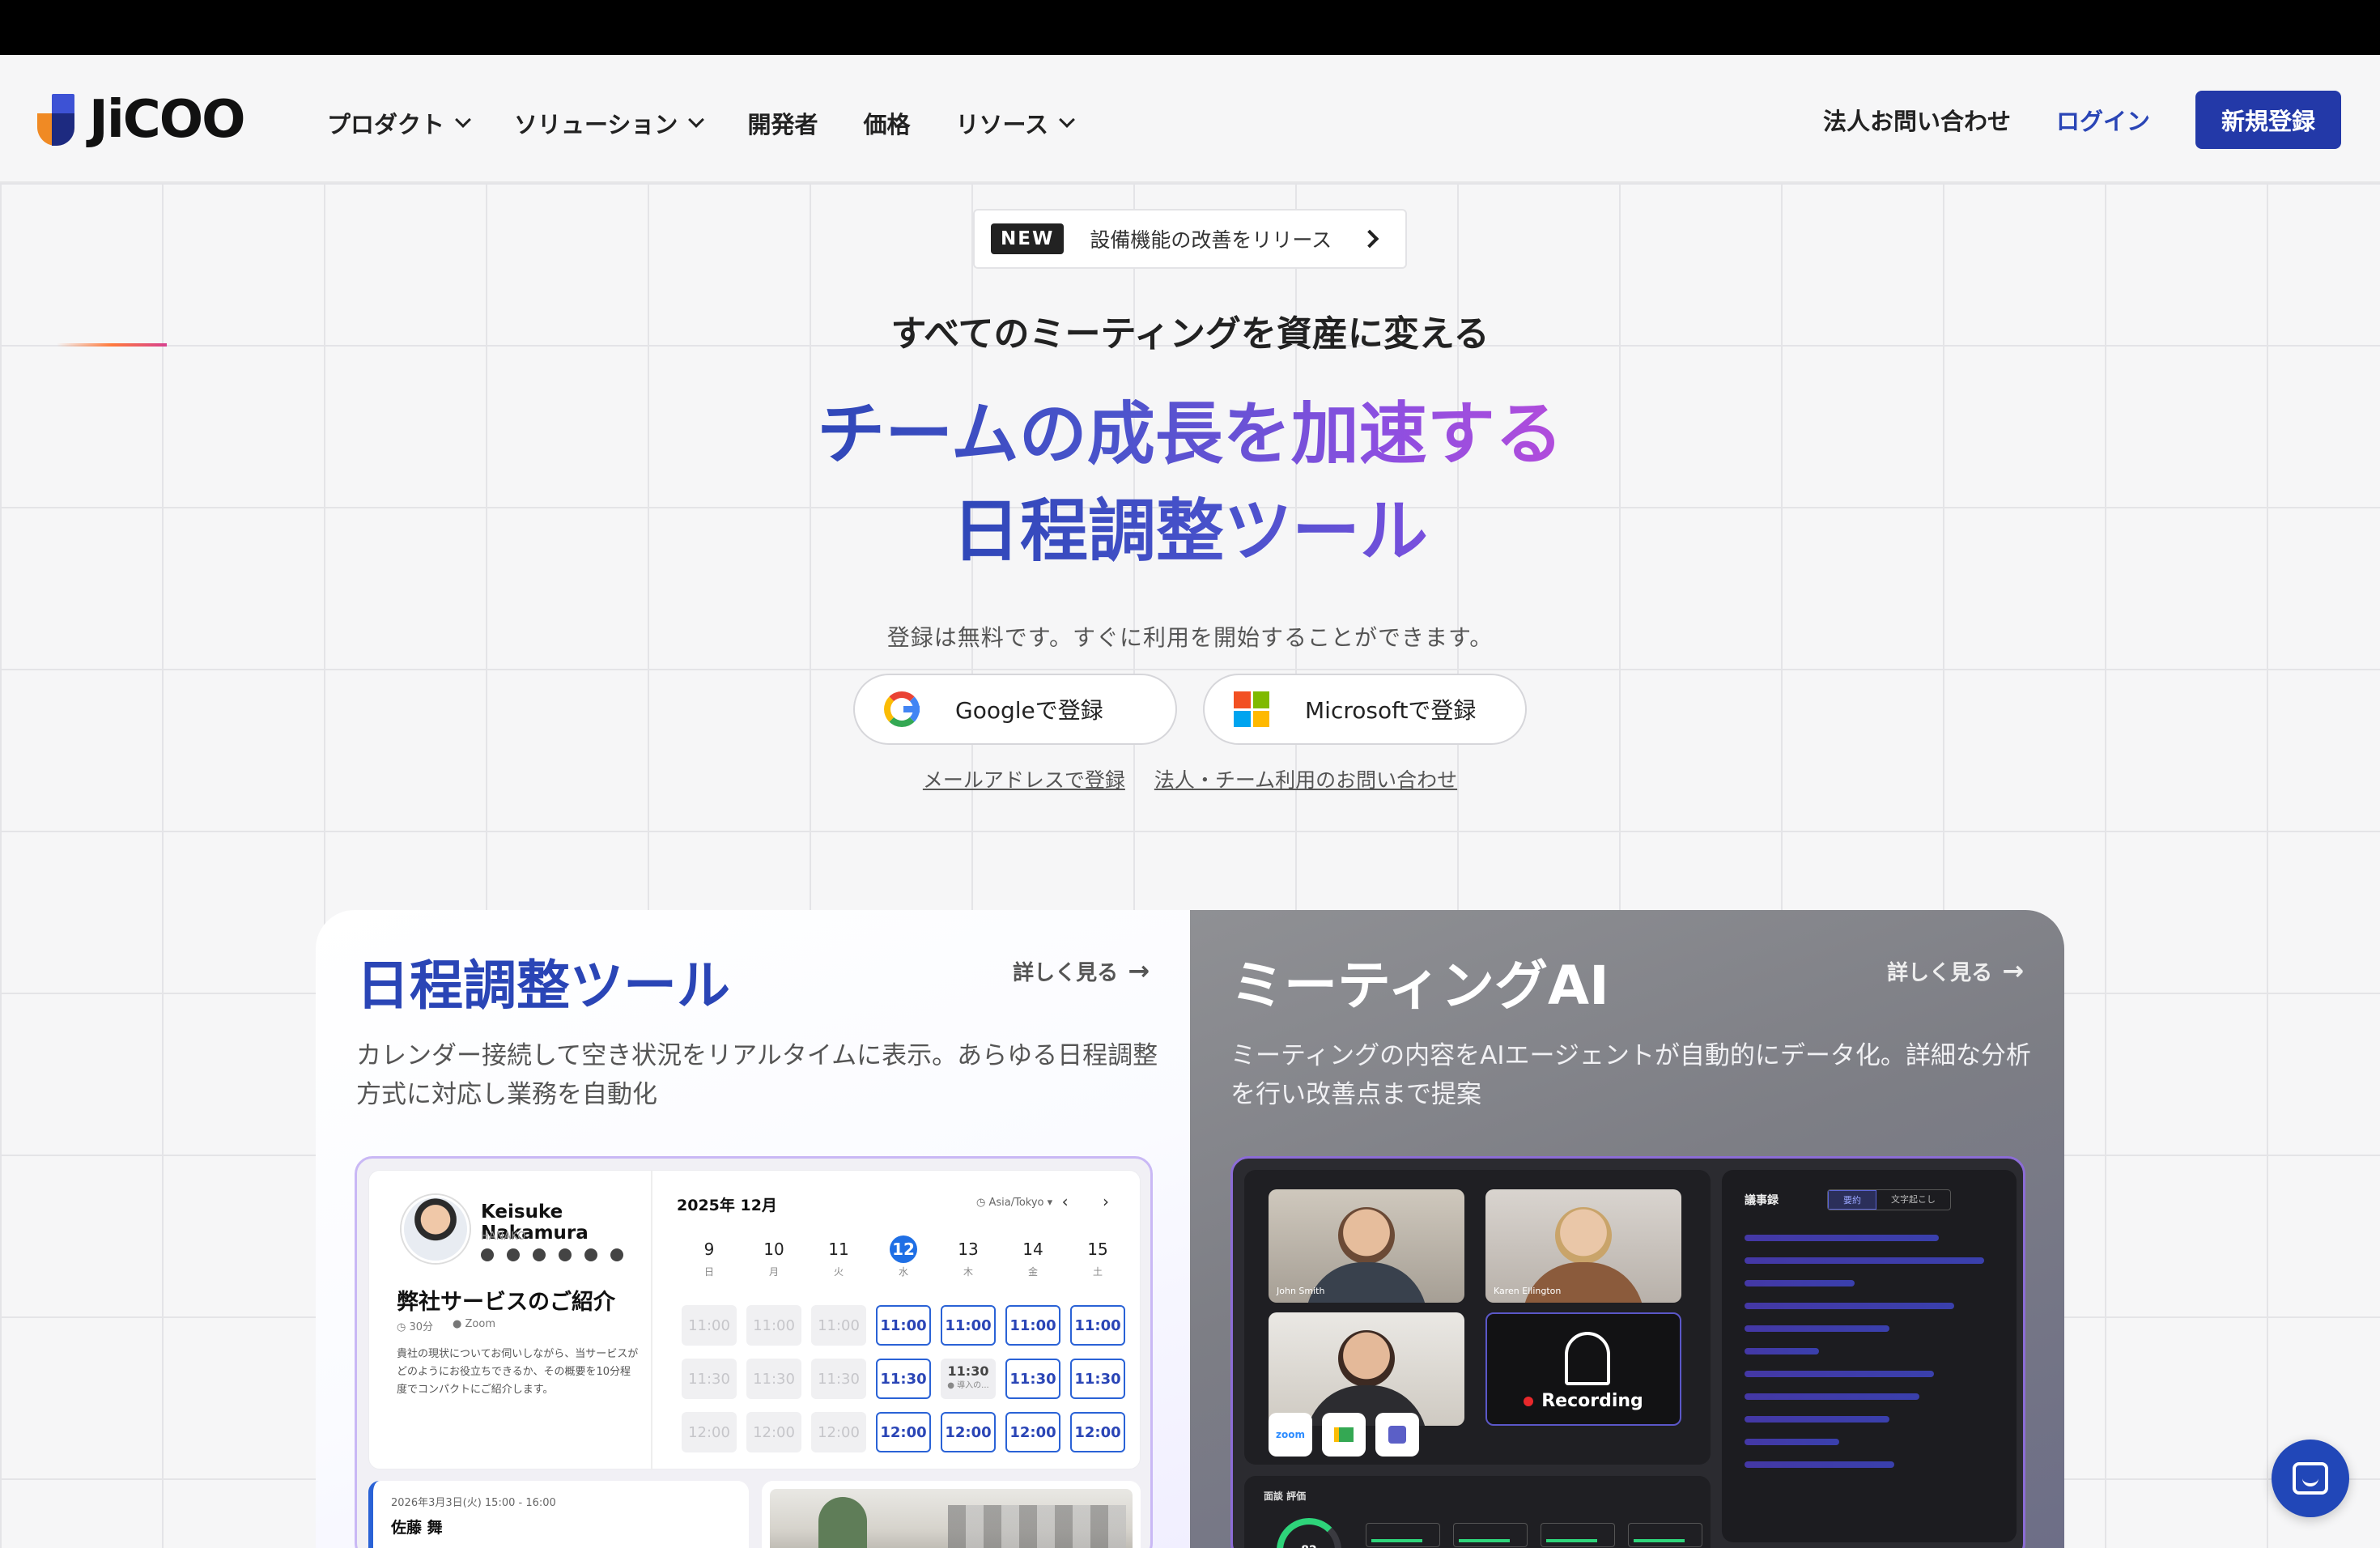 The image size is (2380, 1548). What do you see at coordinates (1014, 1203) in the screenshot?
I see `timezone-select: ◷ Asia/Tokyo ▾` at bounding box center [1014, 1203].